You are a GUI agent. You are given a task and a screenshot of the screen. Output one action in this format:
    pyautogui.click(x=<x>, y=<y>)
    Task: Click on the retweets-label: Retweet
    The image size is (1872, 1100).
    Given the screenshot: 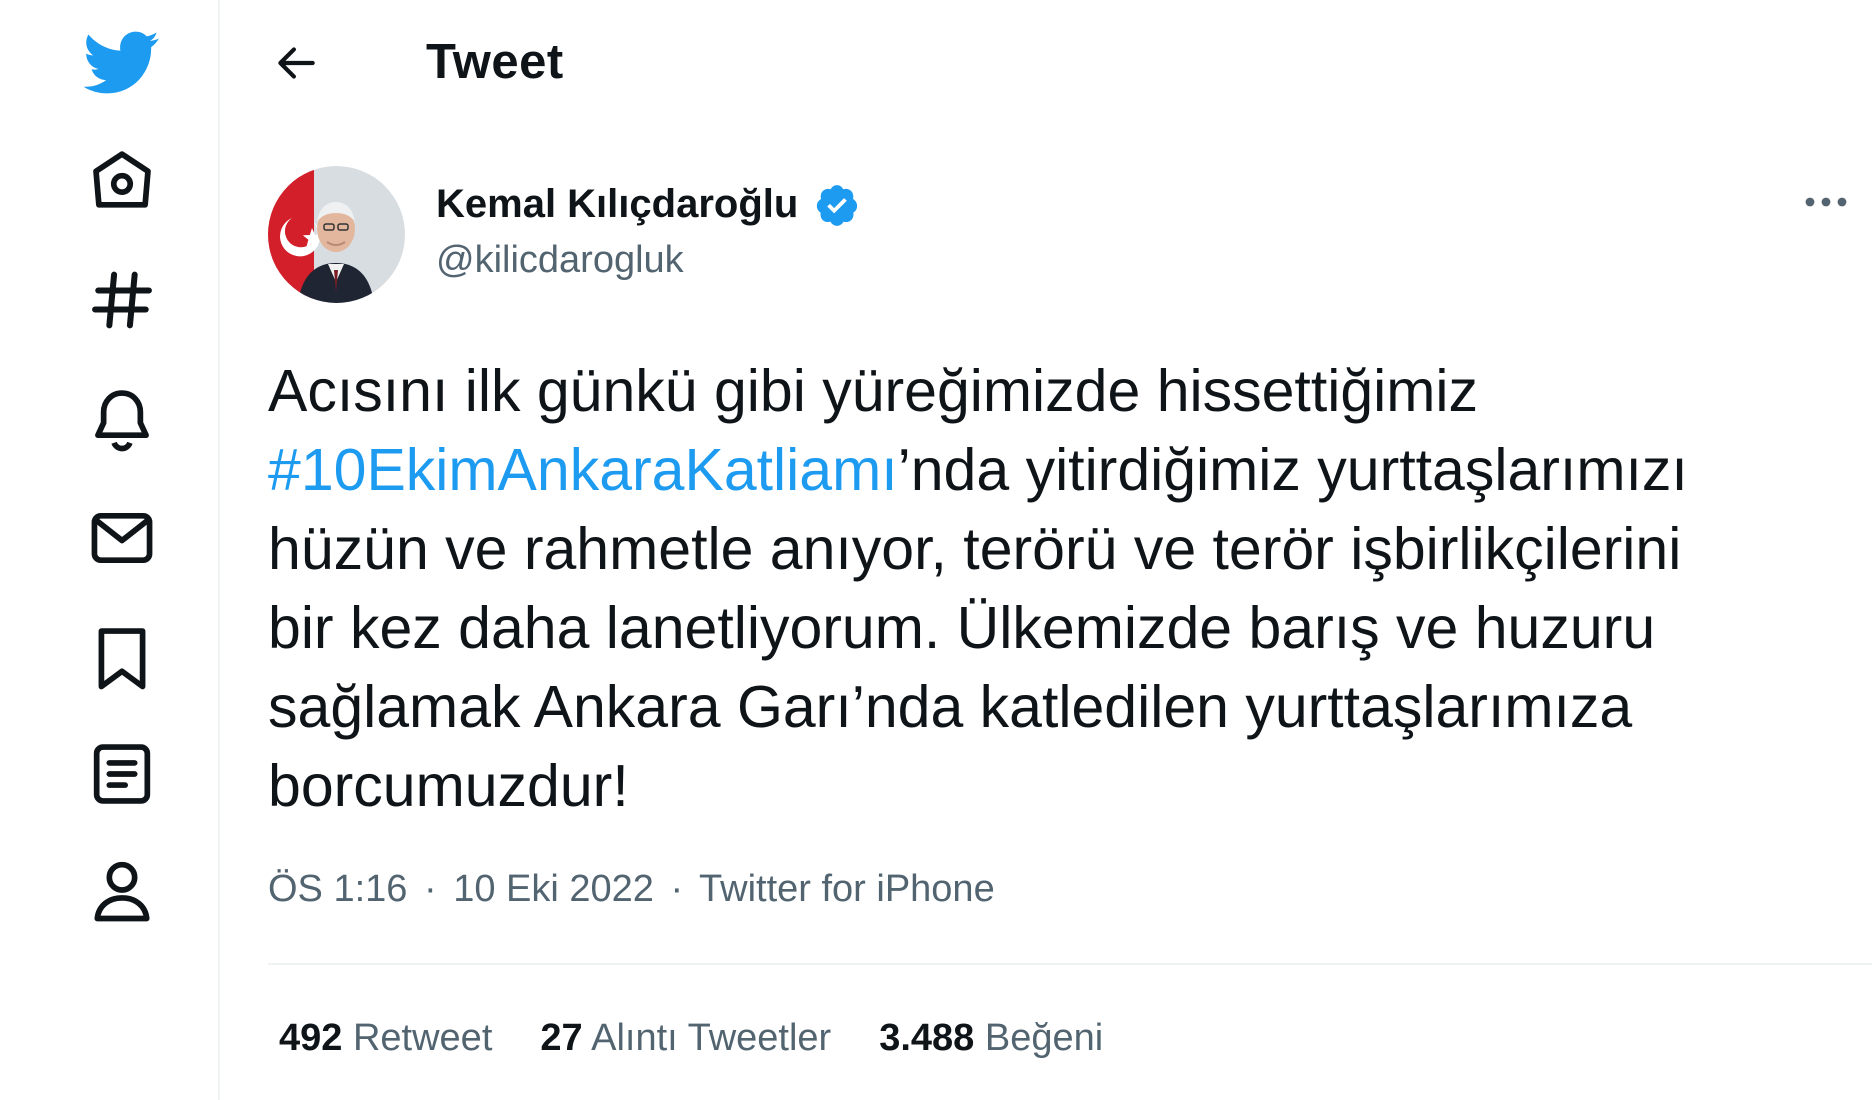 What is the action you would take?
    pyautogui.click(x=422, y=1038)
    